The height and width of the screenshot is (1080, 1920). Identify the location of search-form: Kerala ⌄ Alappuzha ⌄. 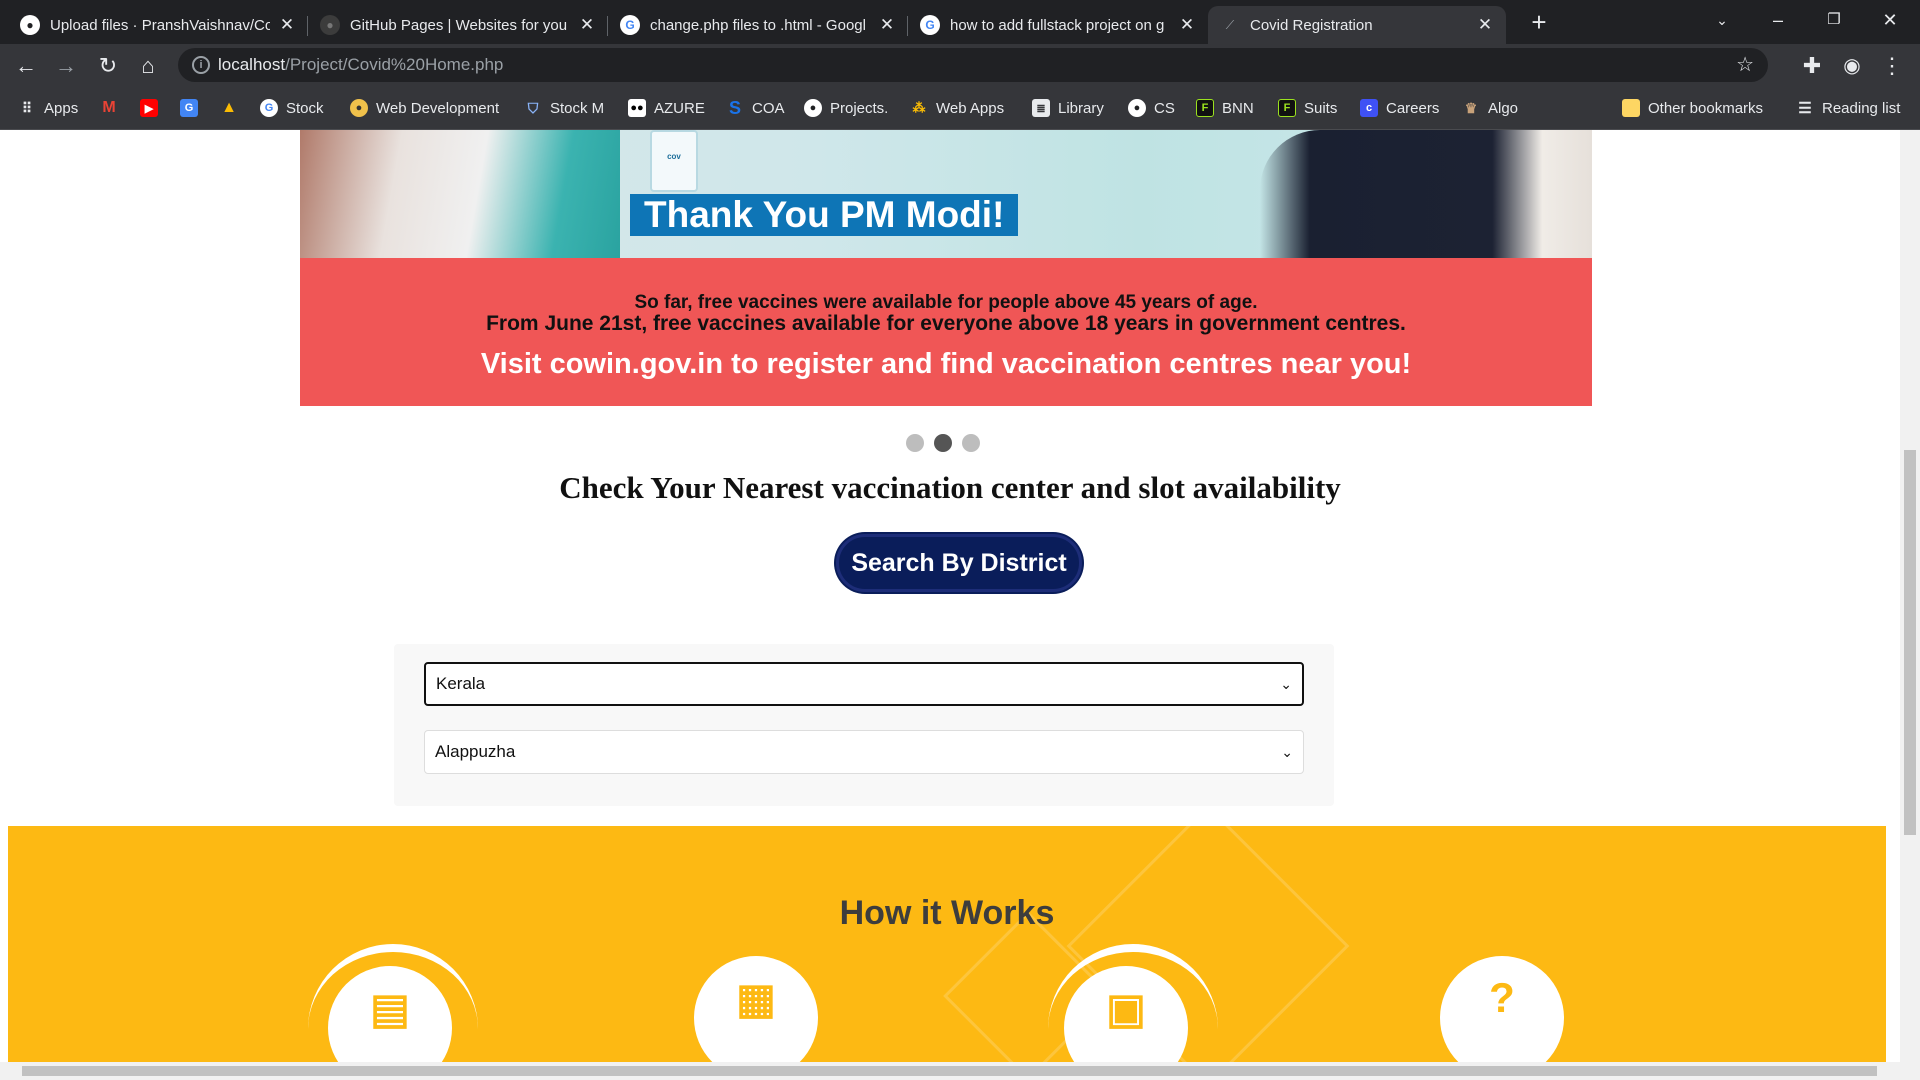
(864, 725).